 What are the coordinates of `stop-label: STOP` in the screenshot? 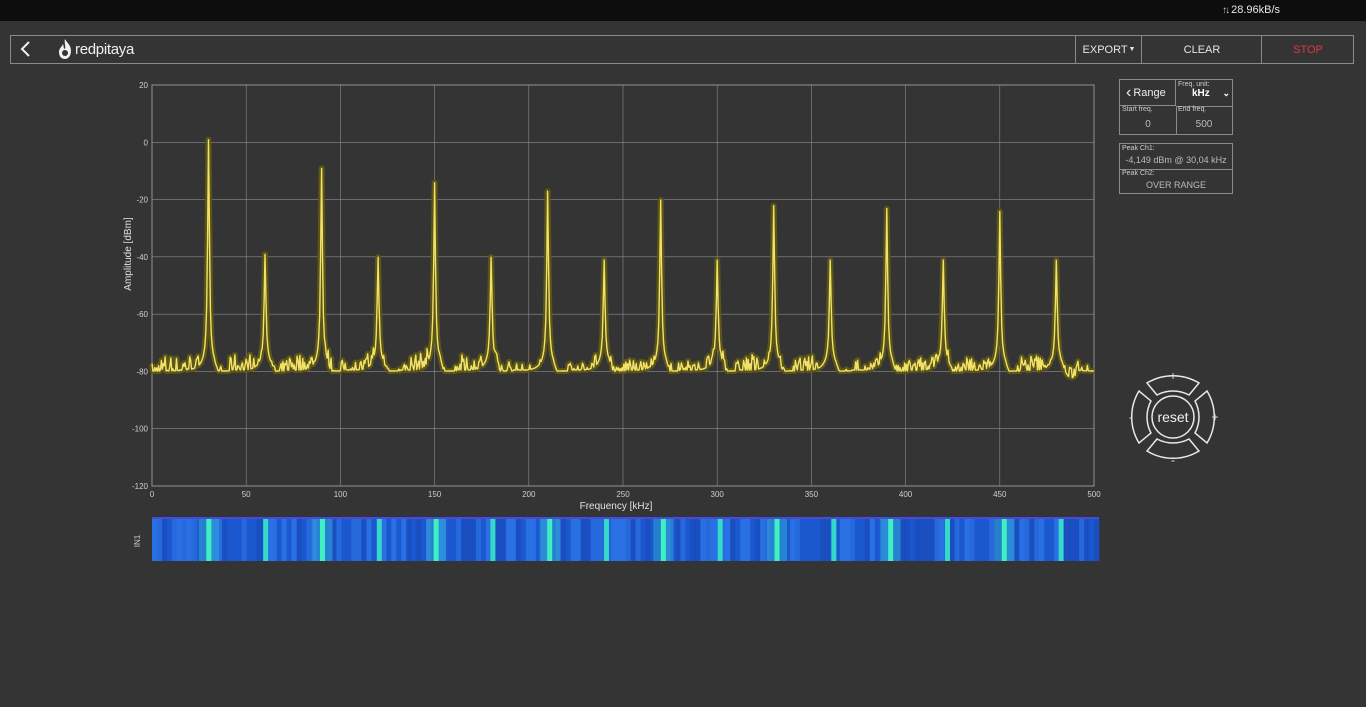 It's located at (1308, 49).